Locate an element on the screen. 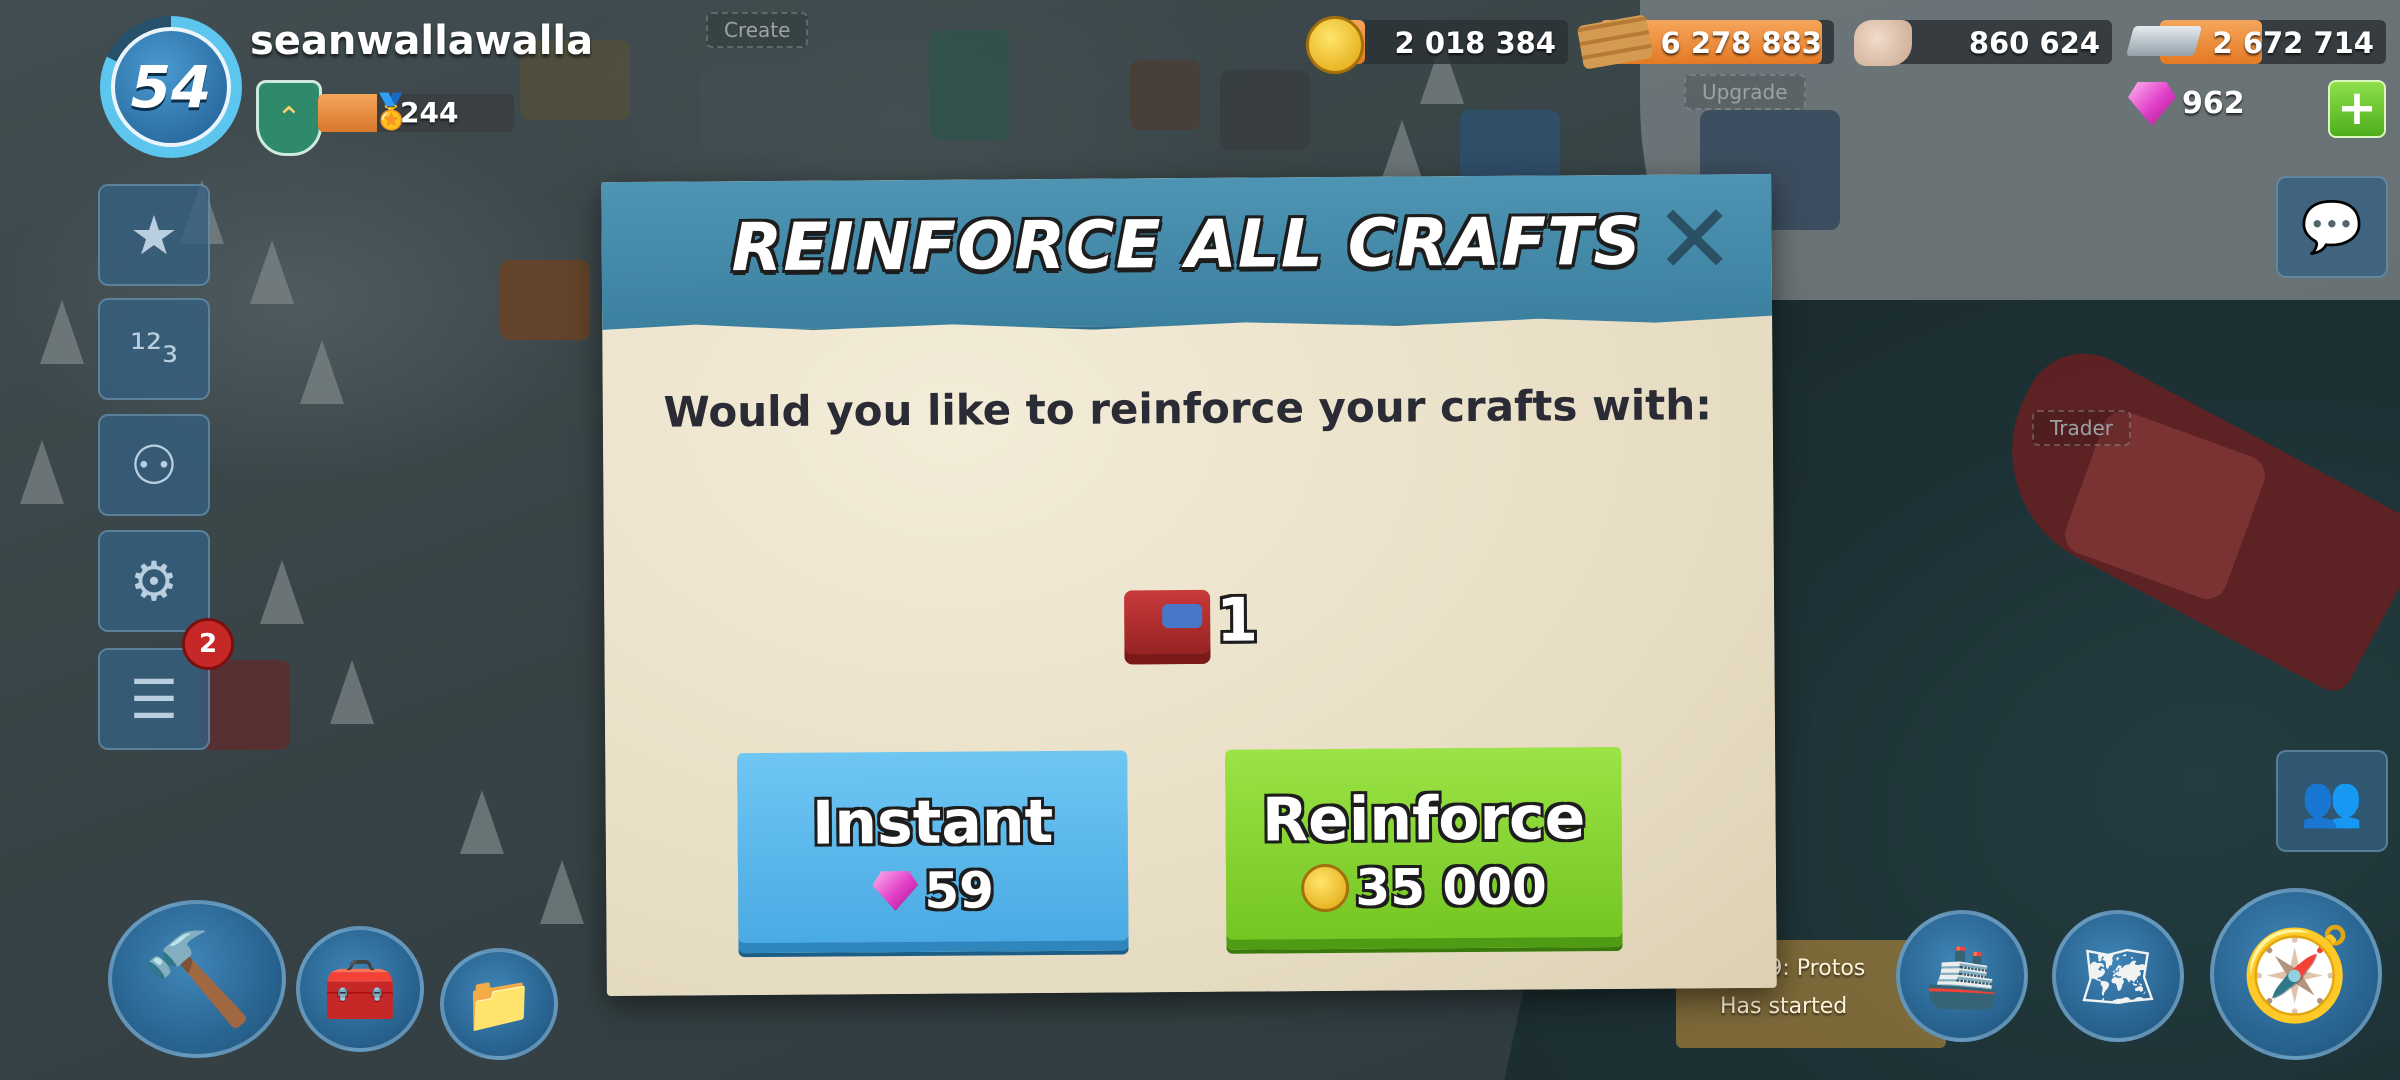 Image resolution: width=2400 pixels, height=1080 pixels. craft-count: 1 is located at coordinates (1237, 620).